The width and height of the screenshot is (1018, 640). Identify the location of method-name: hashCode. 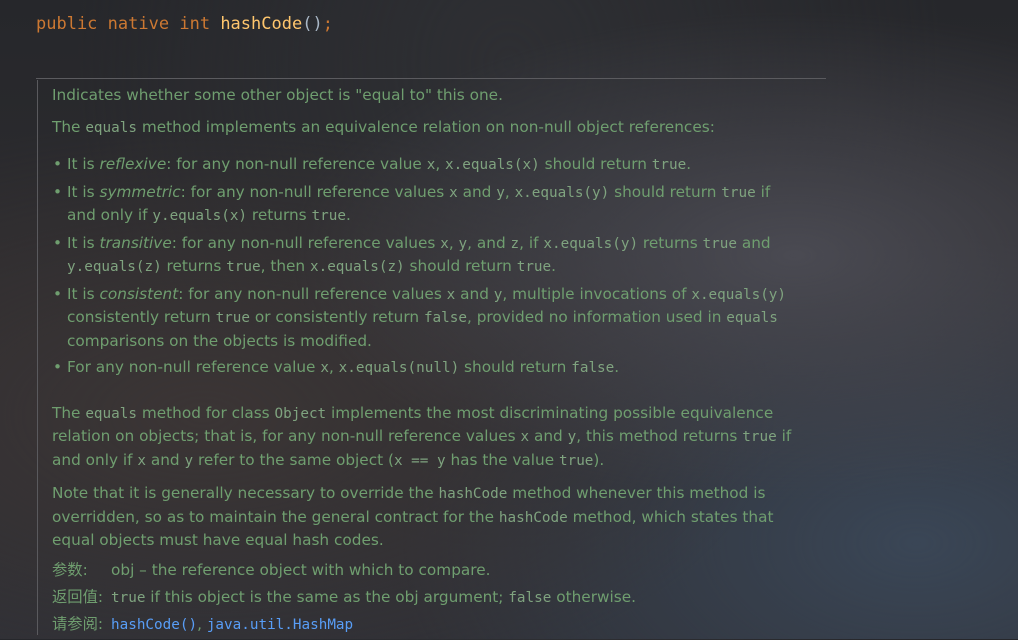
(261, 24).